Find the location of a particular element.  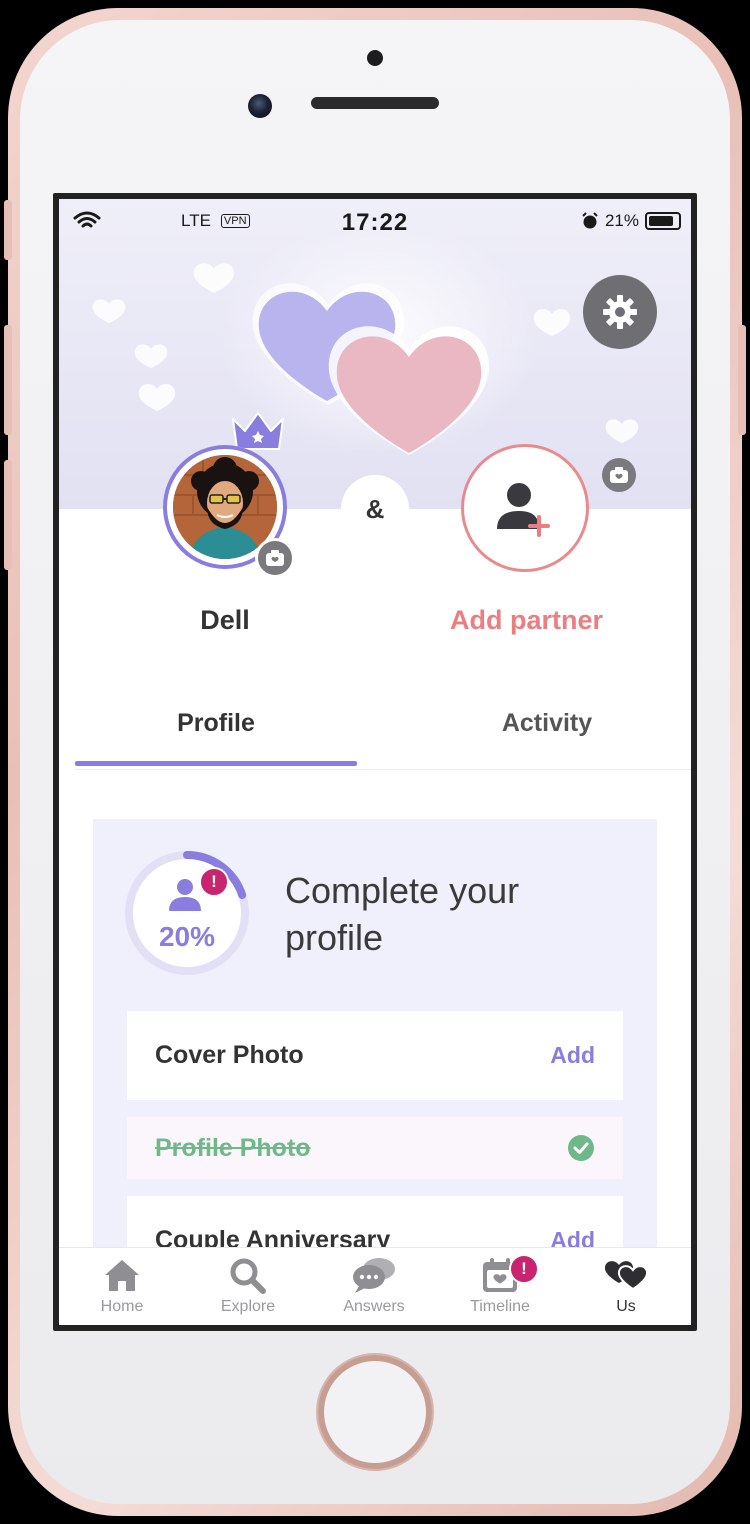

bottom-navigation: Home Explore Answers ! Timeline Us is located at coordinates (375, 1286).